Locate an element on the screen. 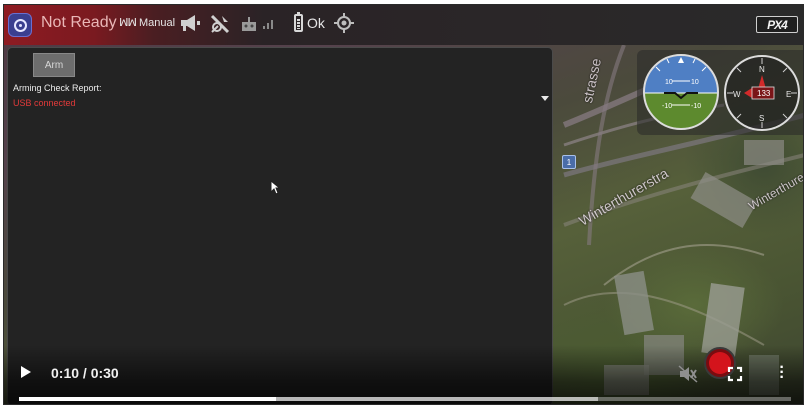 The width and height of the screenshot is (807, 408). compass: N E S W 133 is located at coordinates (762, 93).